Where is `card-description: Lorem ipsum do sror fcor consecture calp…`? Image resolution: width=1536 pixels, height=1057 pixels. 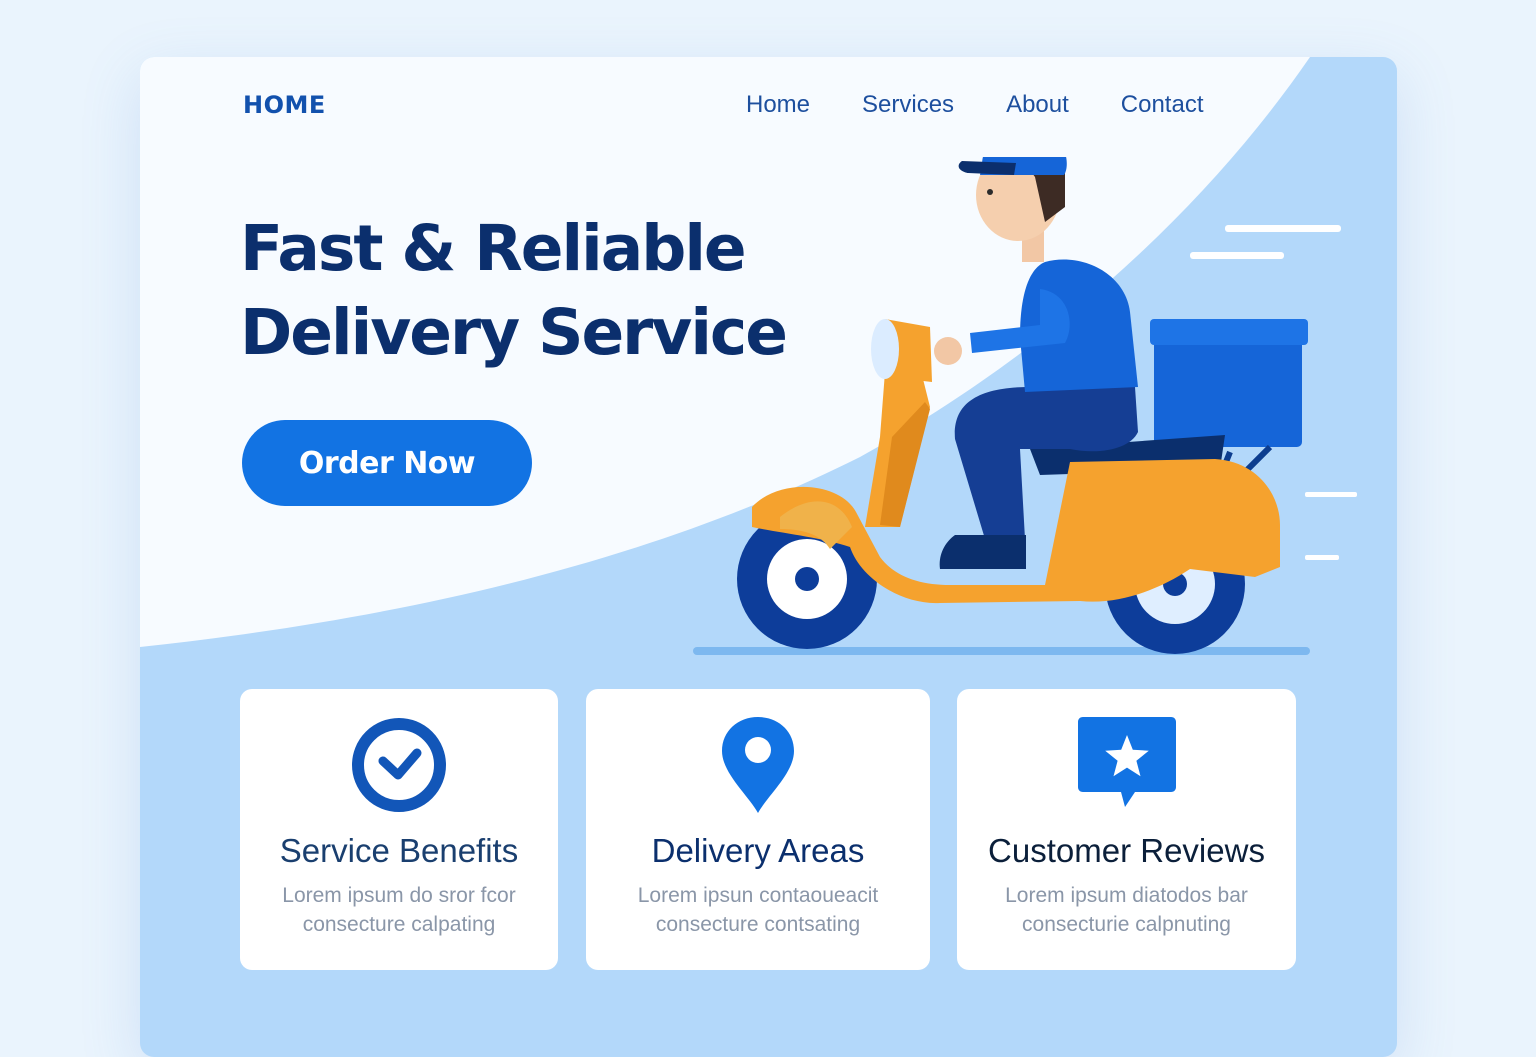 card-description: Lorem ipsum do sror fcor consecture calp… is located at coordinates (399, 910).